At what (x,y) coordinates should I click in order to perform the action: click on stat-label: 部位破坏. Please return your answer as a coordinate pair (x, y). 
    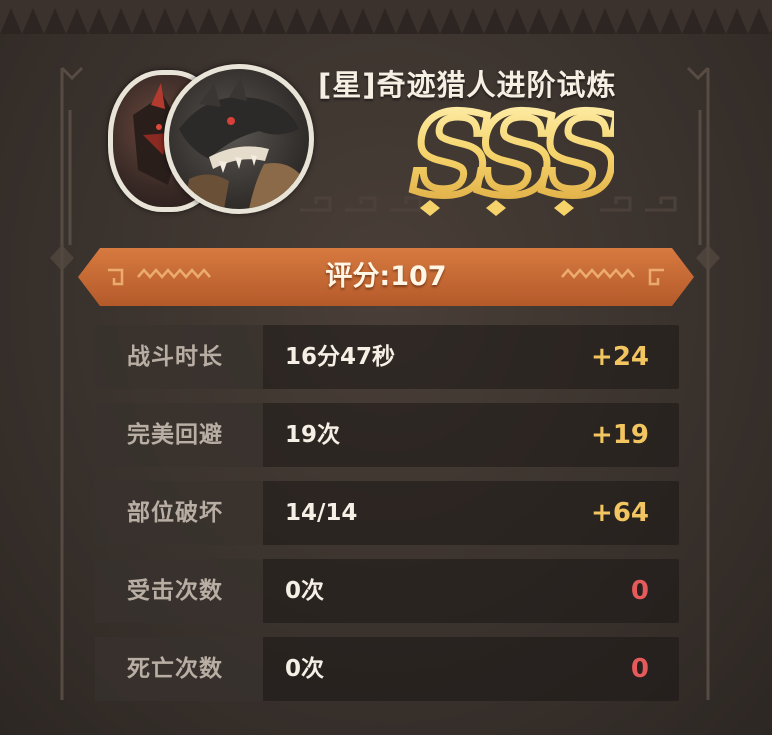
    Looking at the image, I should click on (175, 513).